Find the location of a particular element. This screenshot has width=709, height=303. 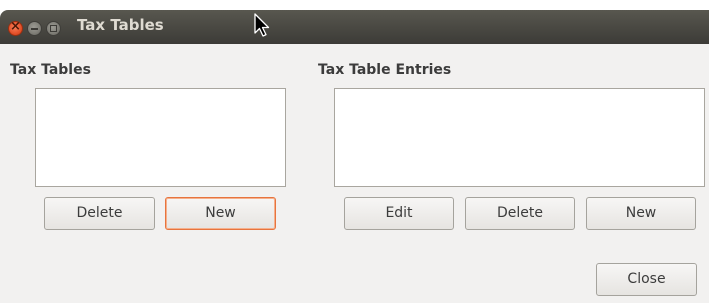

tax-tables-delete-button: Delete is located at coordinates (99, 213).